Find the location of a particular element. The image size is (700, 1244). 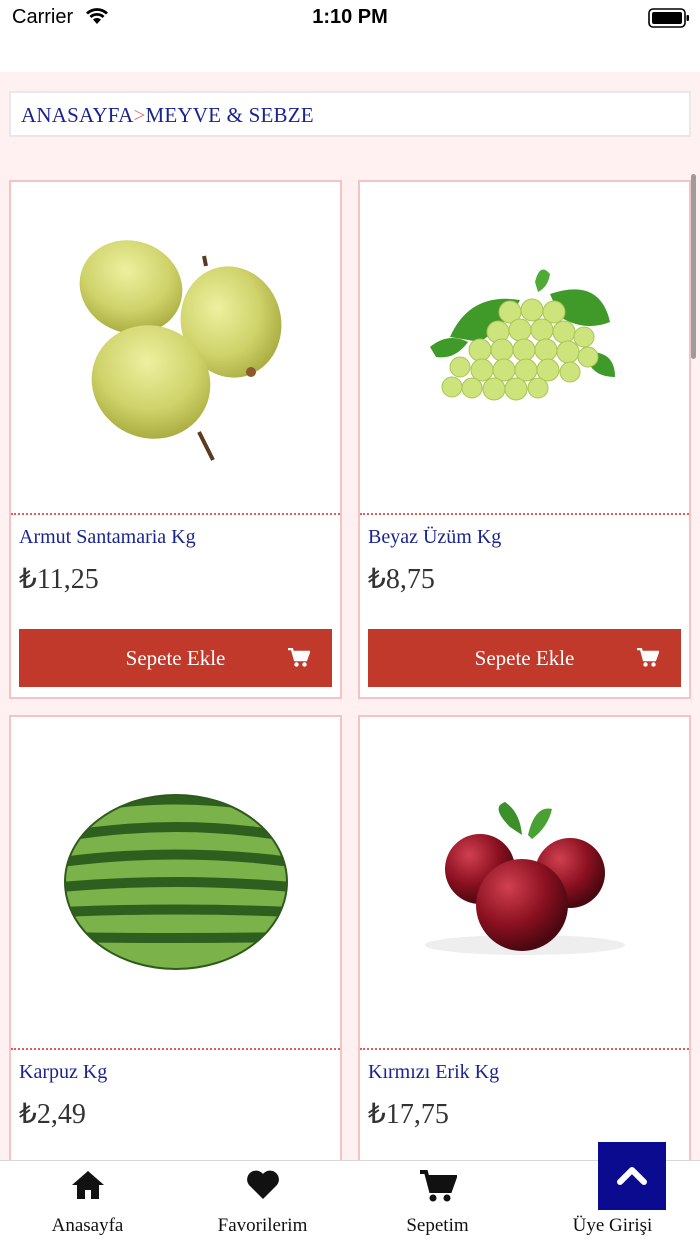

chevron-up-icon is located at coordinates (632, 1176).